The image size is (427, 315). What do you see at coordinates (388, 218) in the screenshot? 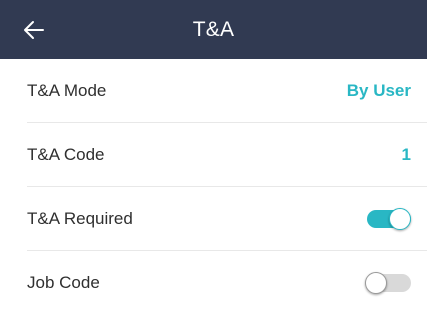
I see `ta-required-toggle` at bounding box center [388, 218].